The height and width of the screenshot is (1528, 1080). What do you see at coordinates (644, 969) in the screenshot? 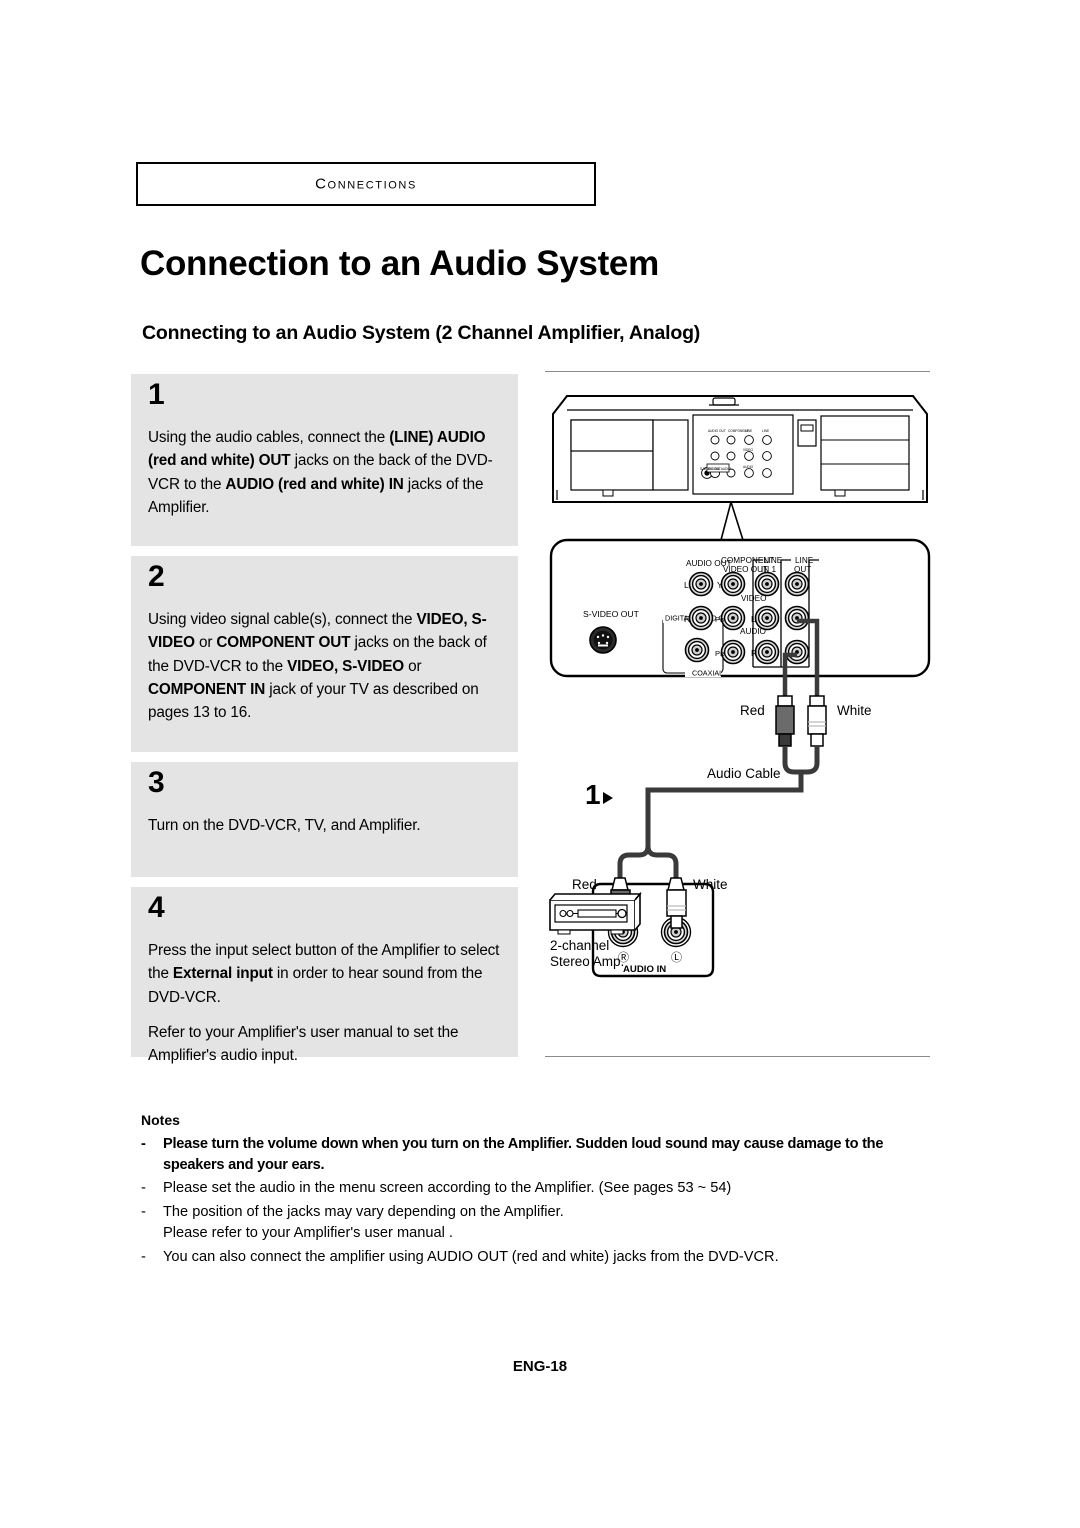
I see `label-audio-in: AUDIO IN` at bounding box center [644, 969].